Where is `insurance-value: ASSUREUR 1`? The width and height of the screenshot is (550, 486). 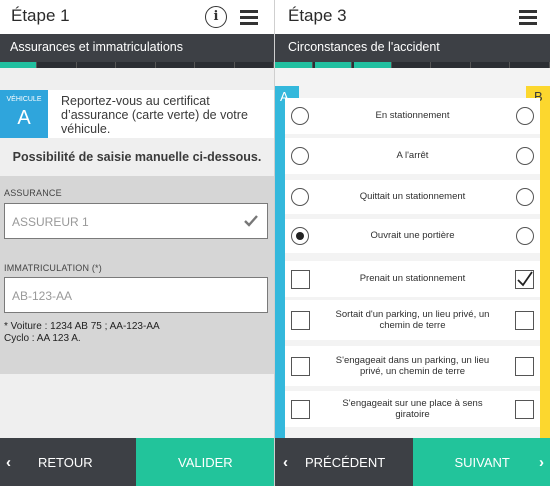
insurance-value: ASSUREUR 1 is located at coordinates (50, 222).